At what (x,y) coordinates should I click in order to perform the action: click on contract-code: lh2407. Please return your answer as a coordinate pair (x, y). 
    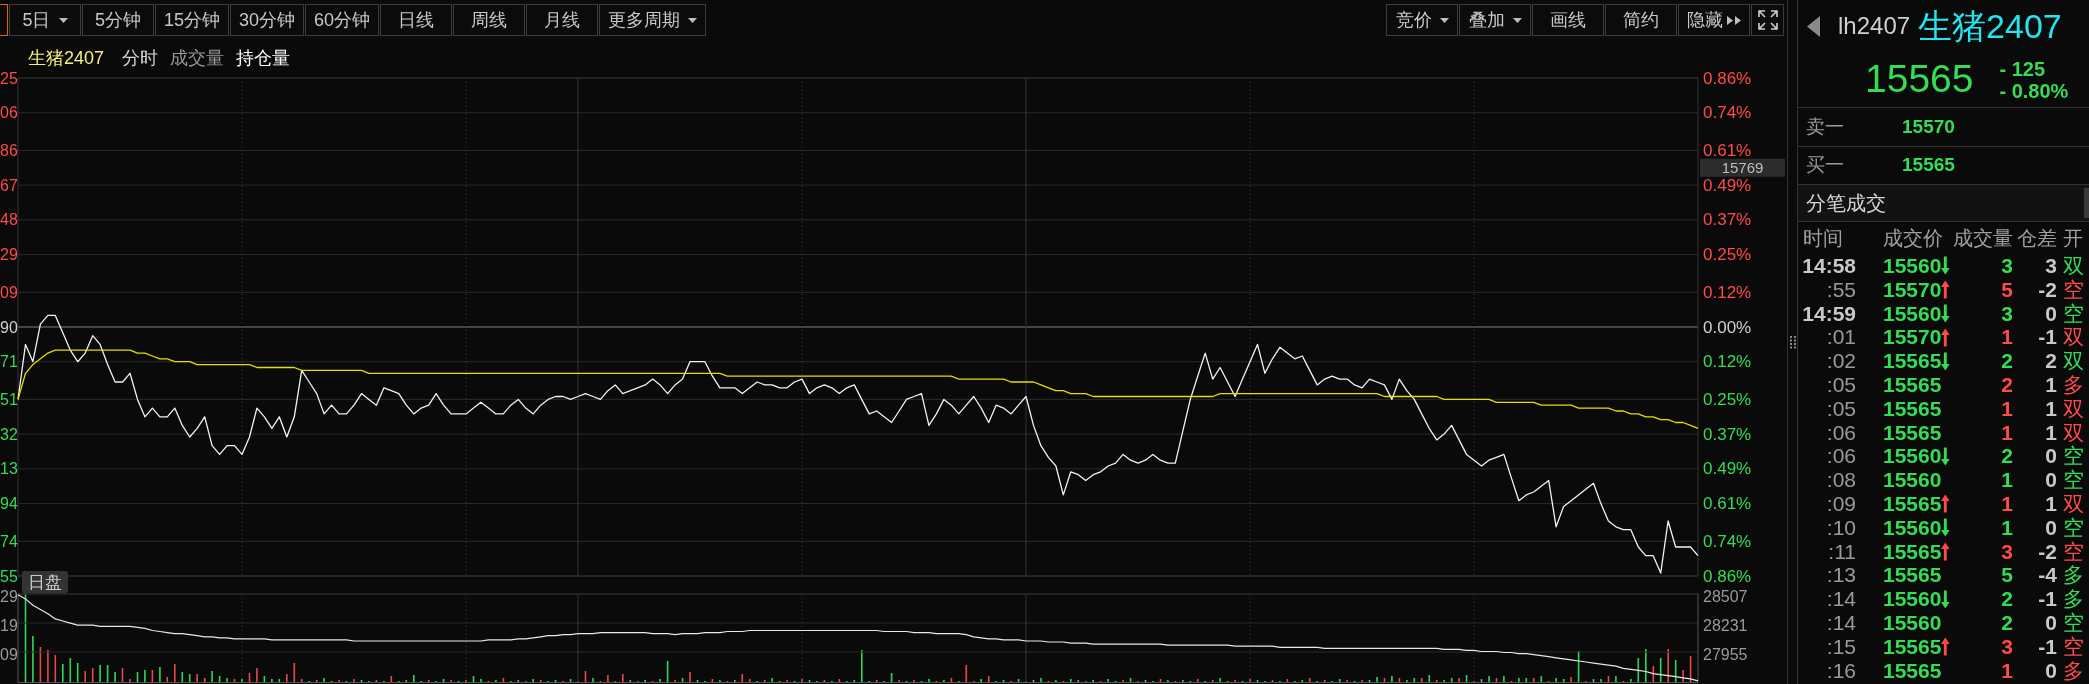
    Looking at the image, I should click on (1874, 26).